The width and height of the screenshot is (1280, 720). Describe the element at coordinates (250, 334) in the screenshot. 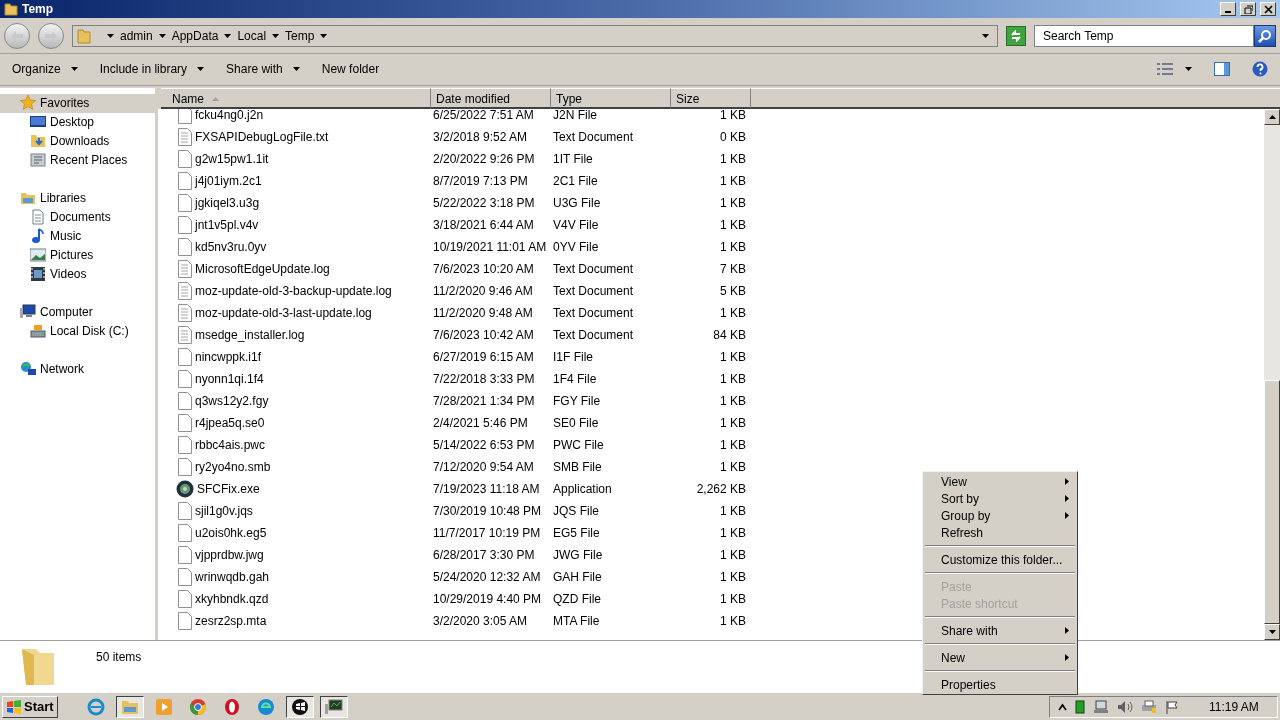

I see `file-name: msedge_installer.log` at that location.